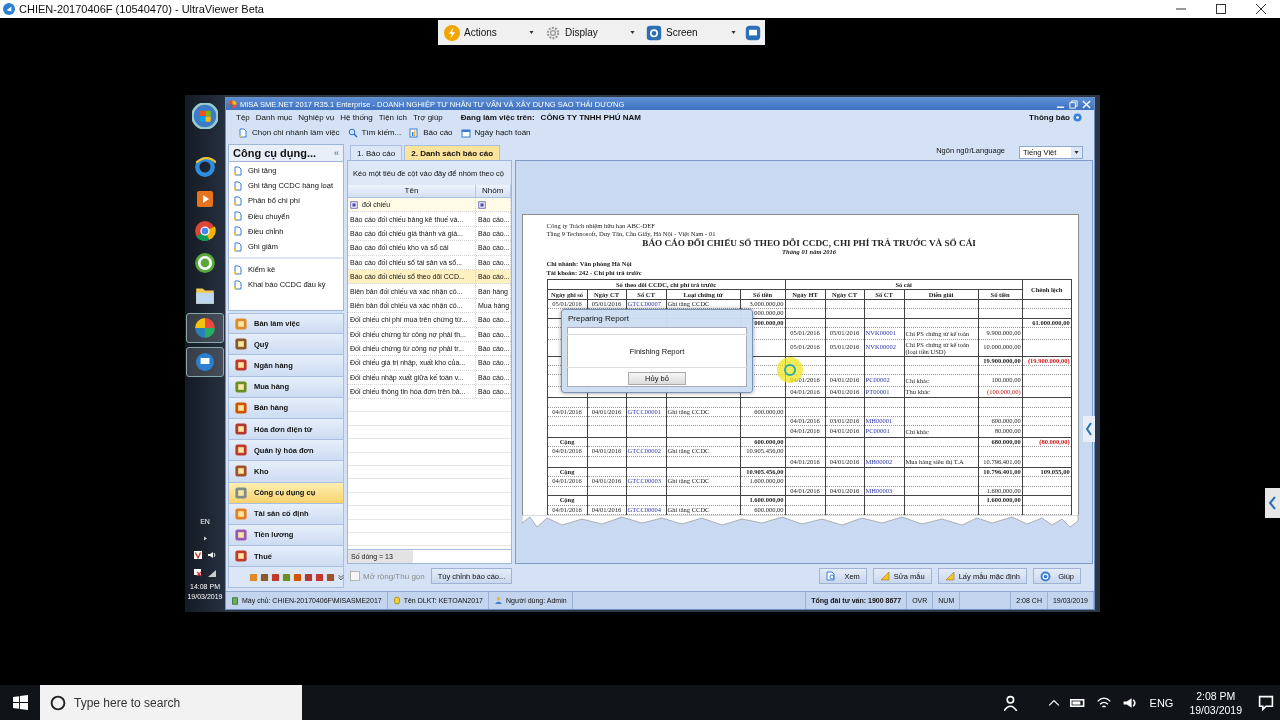 Image resolution: width=1280 pixels, height=720 pixels. What do you see at coordinates (341, 577) in the screenshot?
I see `chevron-down-icon` at bounding box center [341, 577].